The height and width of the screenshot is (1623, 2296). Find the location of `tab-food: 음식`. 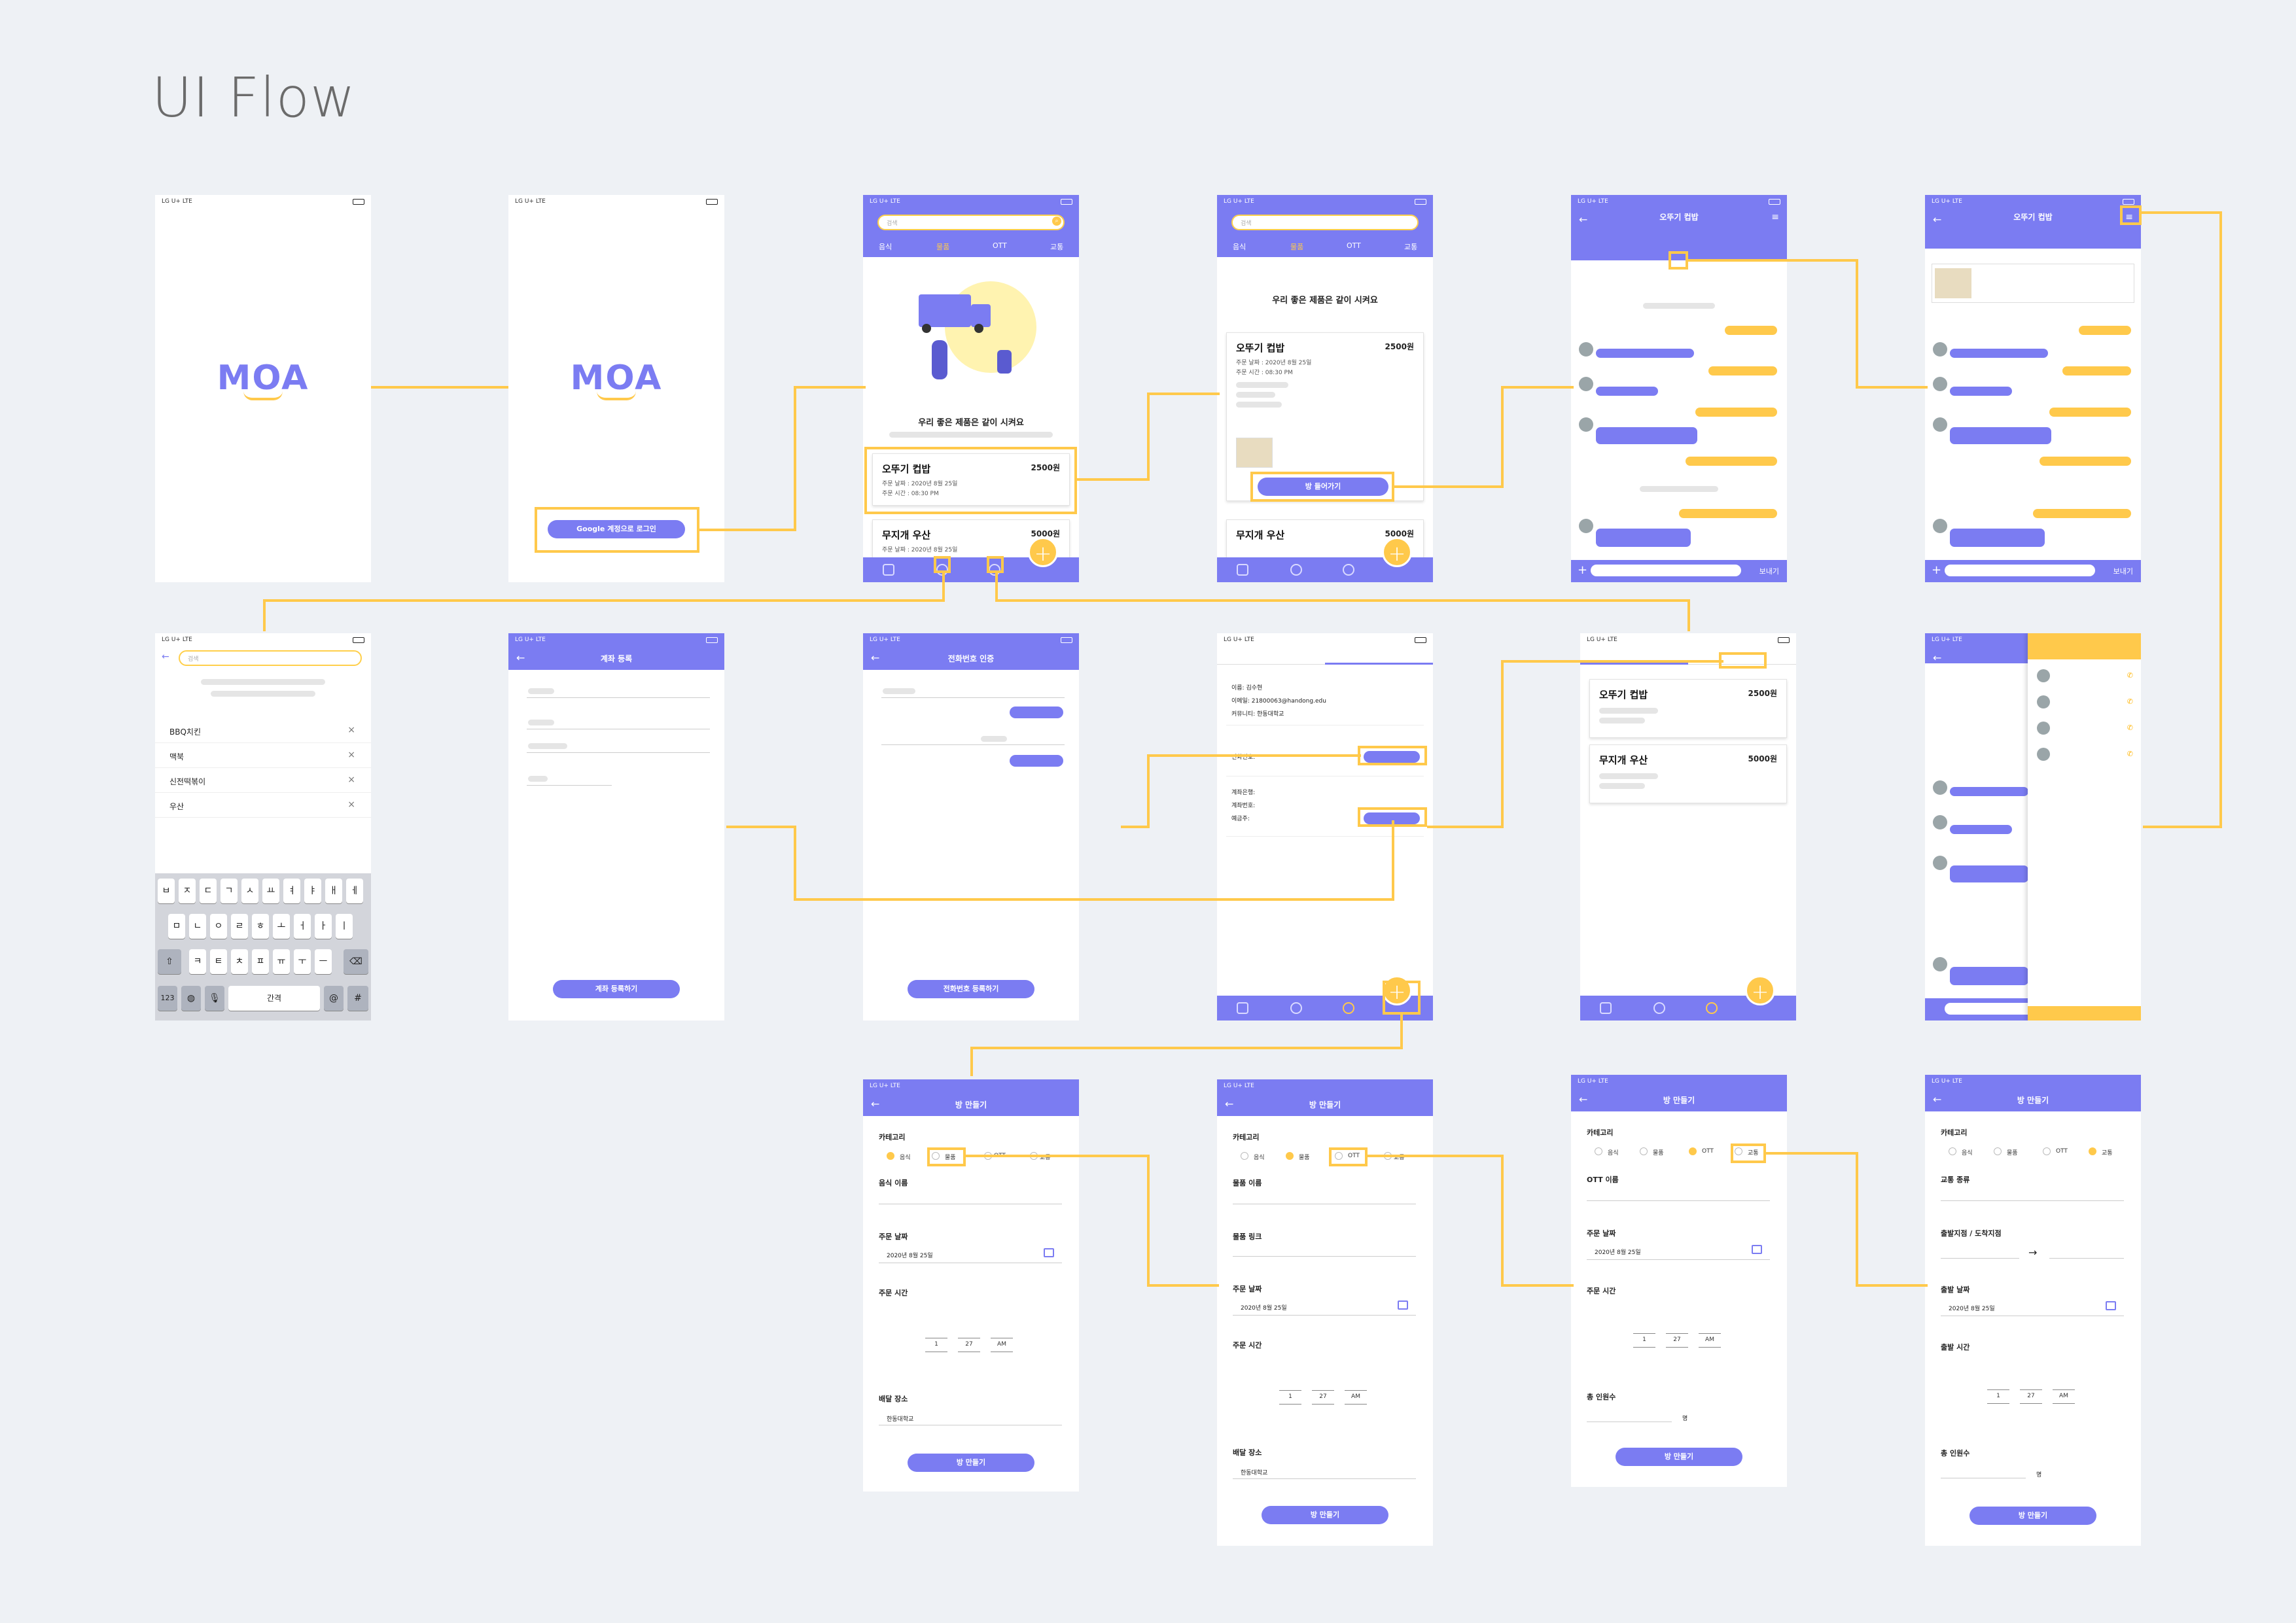

tab-food: 음식 is located at coordinates (1239, 246).